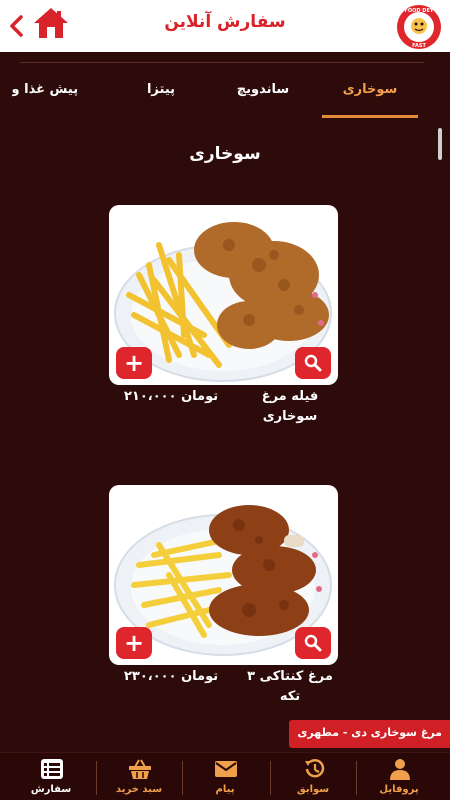 The height and width of the screenshot is (800, 450). I want to click on product-name-line: فیله مرغ, so click(290, 396).